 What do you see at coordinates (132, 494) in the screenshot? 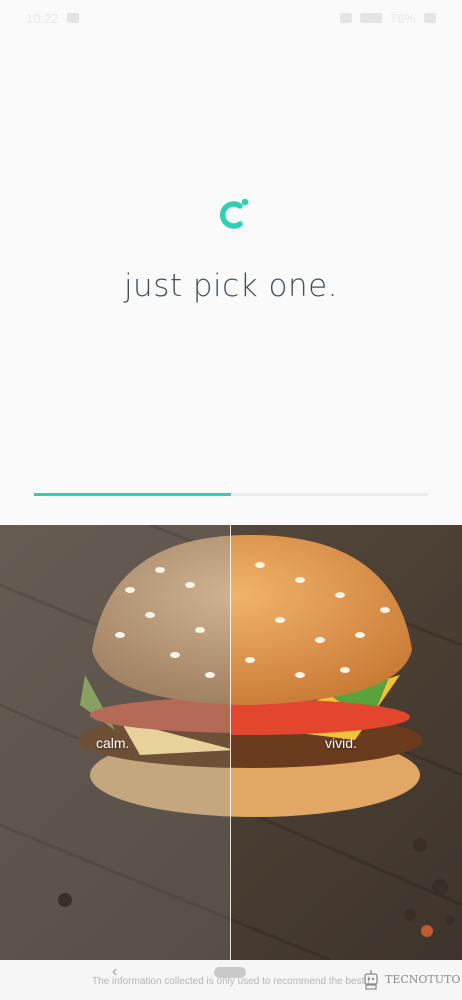
I see `progress-fill` at bounding box center [132, 494].